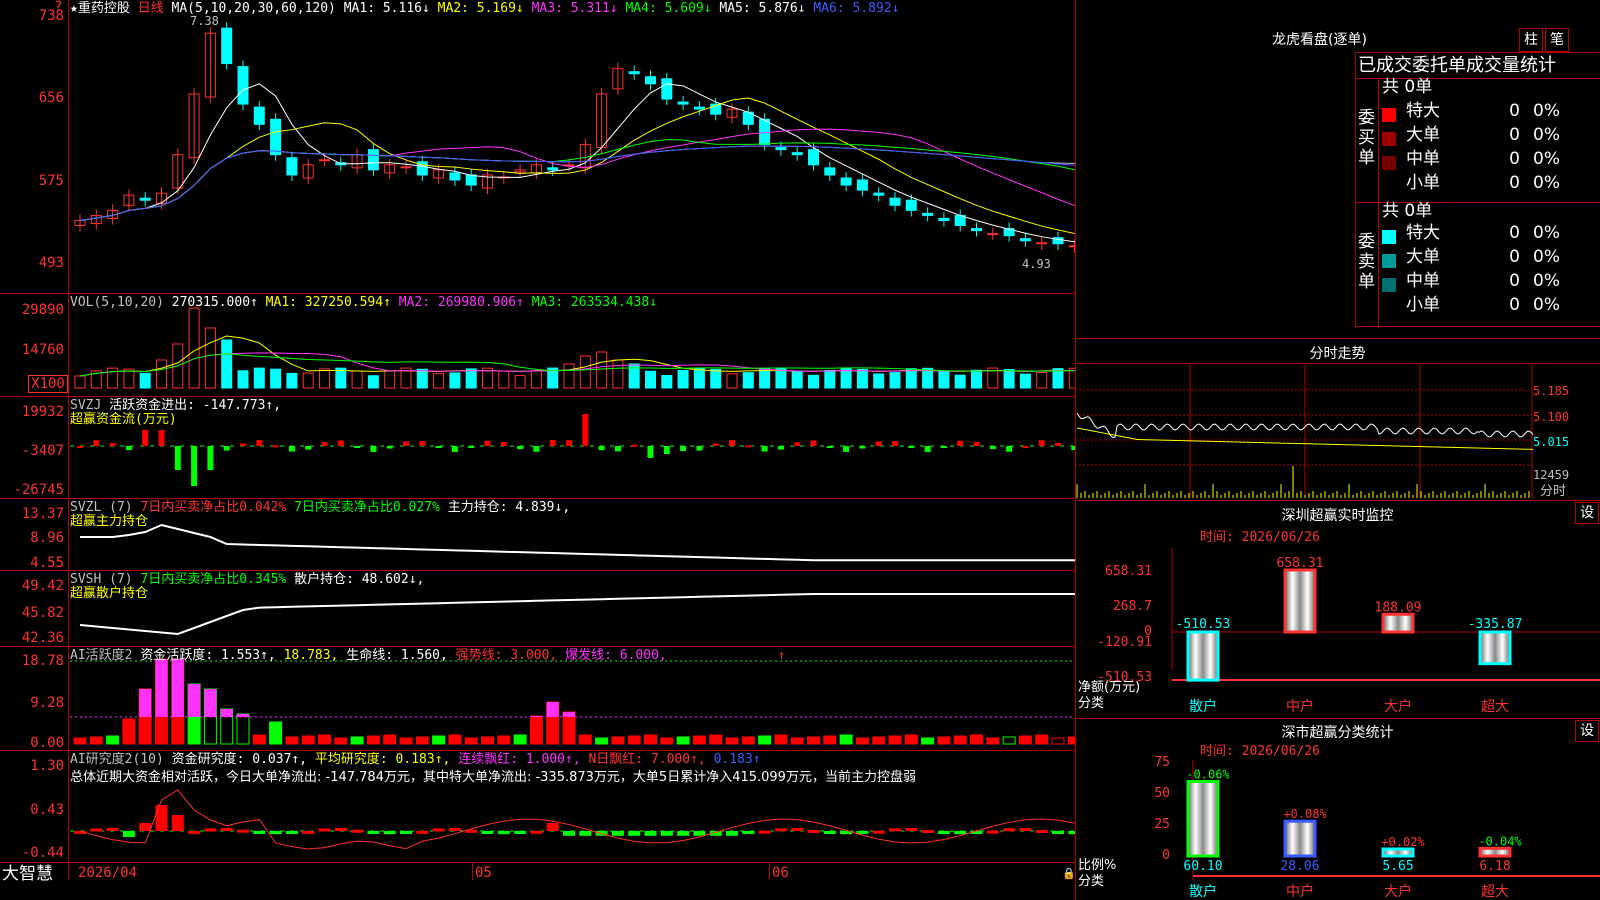  What do you see at coordinates (1531, 40) in the screenshot?
I see `column-view-button: 柱` at bounding box center [1531, 40].